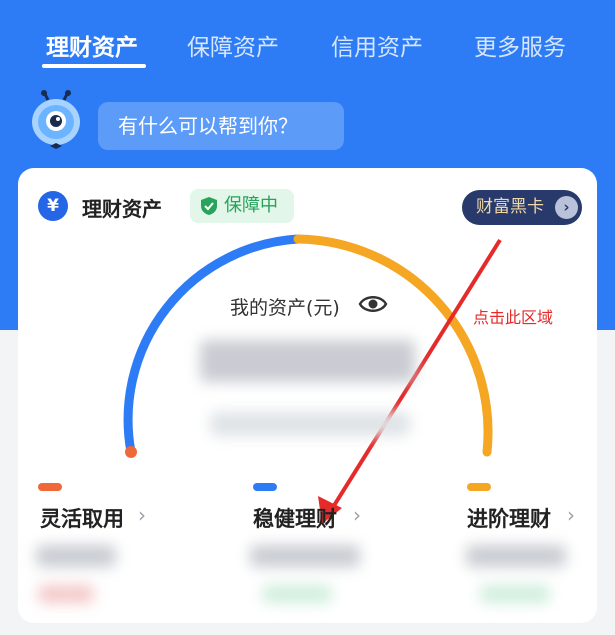  Describe the element at coordinates (510, 207) in the screenshot. I see `vip-label: 财富黑卡` at that location.